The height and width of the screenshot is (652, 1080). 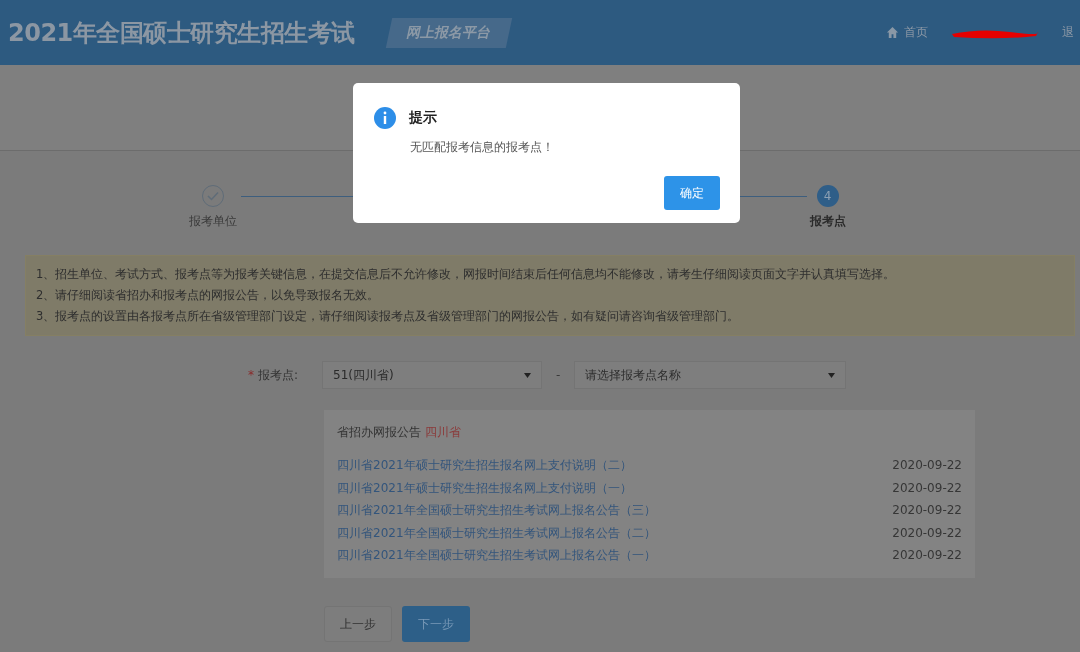 What do you see at coordinates (443, 432) in the screenshot?
I see `province-name: 四川省` at bounding box center [443, 432].